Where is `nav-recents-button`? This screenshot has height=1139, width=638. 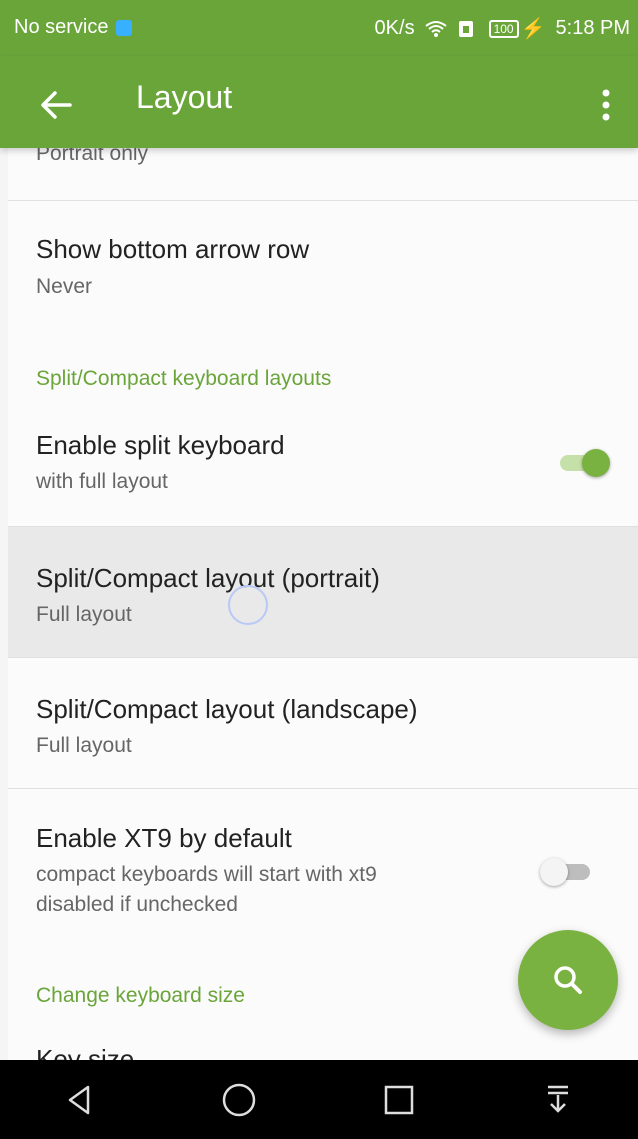 nav-recents-button is located at coordinates (399, 1100).